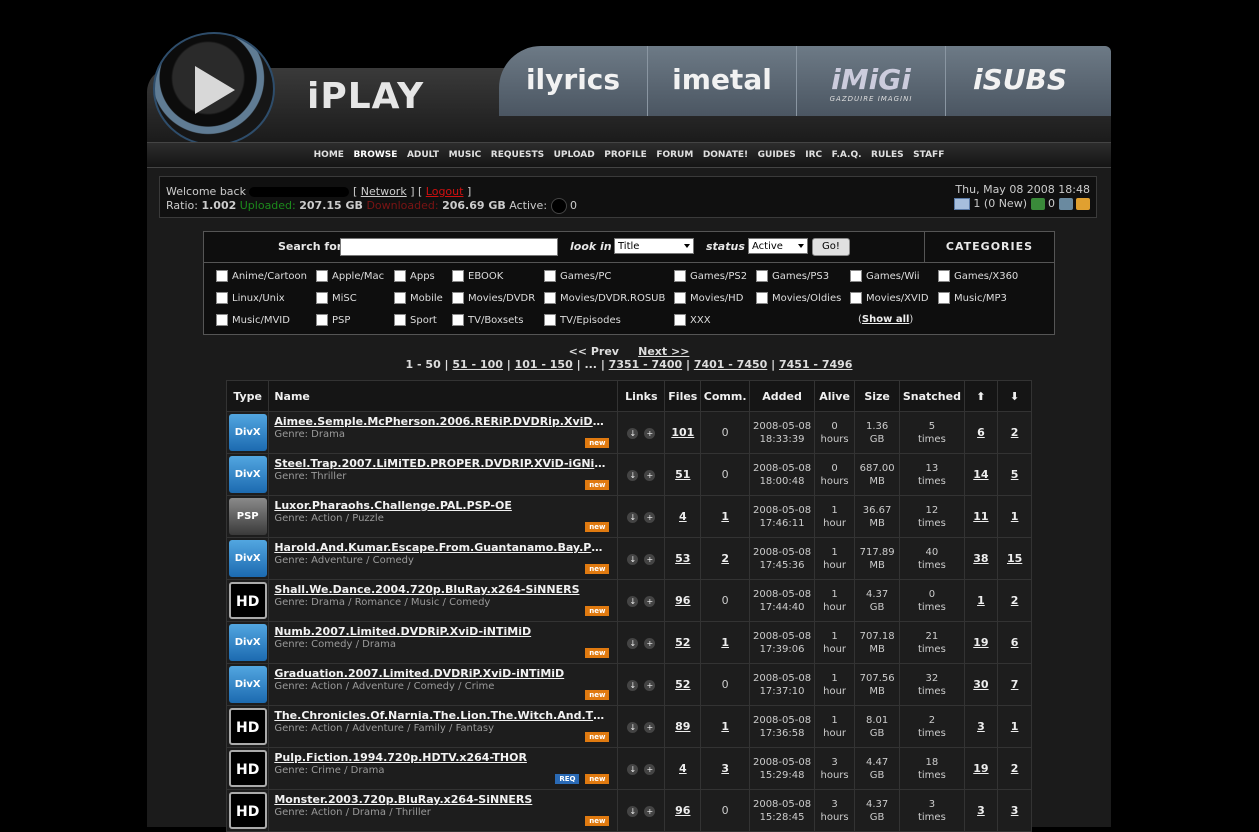 This screenshot has width=1259, height=832. I want to click on files-link: 53, so click(682, 558).